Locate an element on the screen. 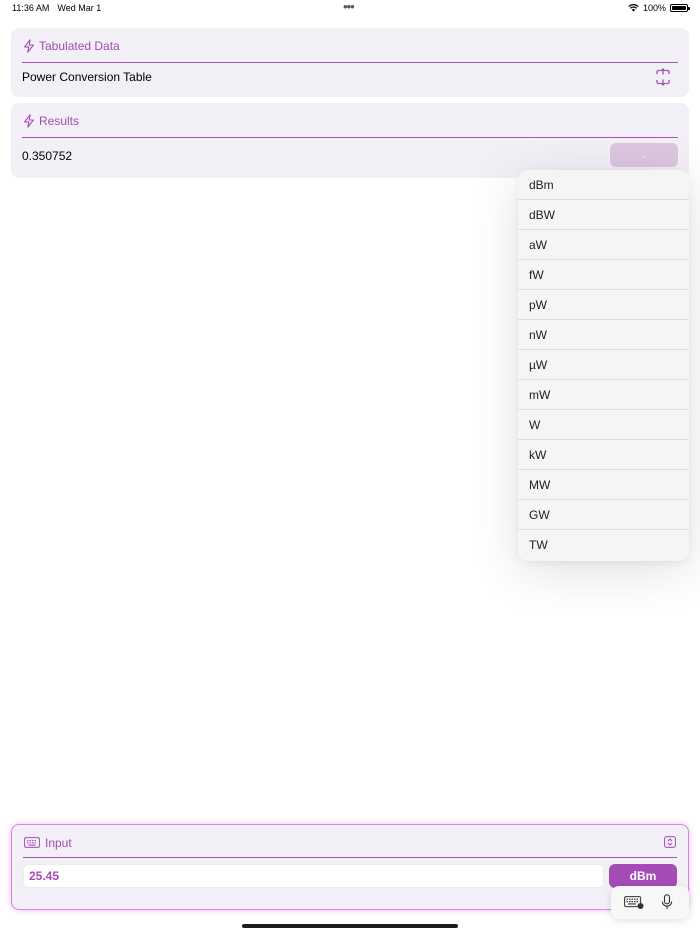 The image size is (700, 934). unit-option-6: µW is located at coordinates (603, 365).